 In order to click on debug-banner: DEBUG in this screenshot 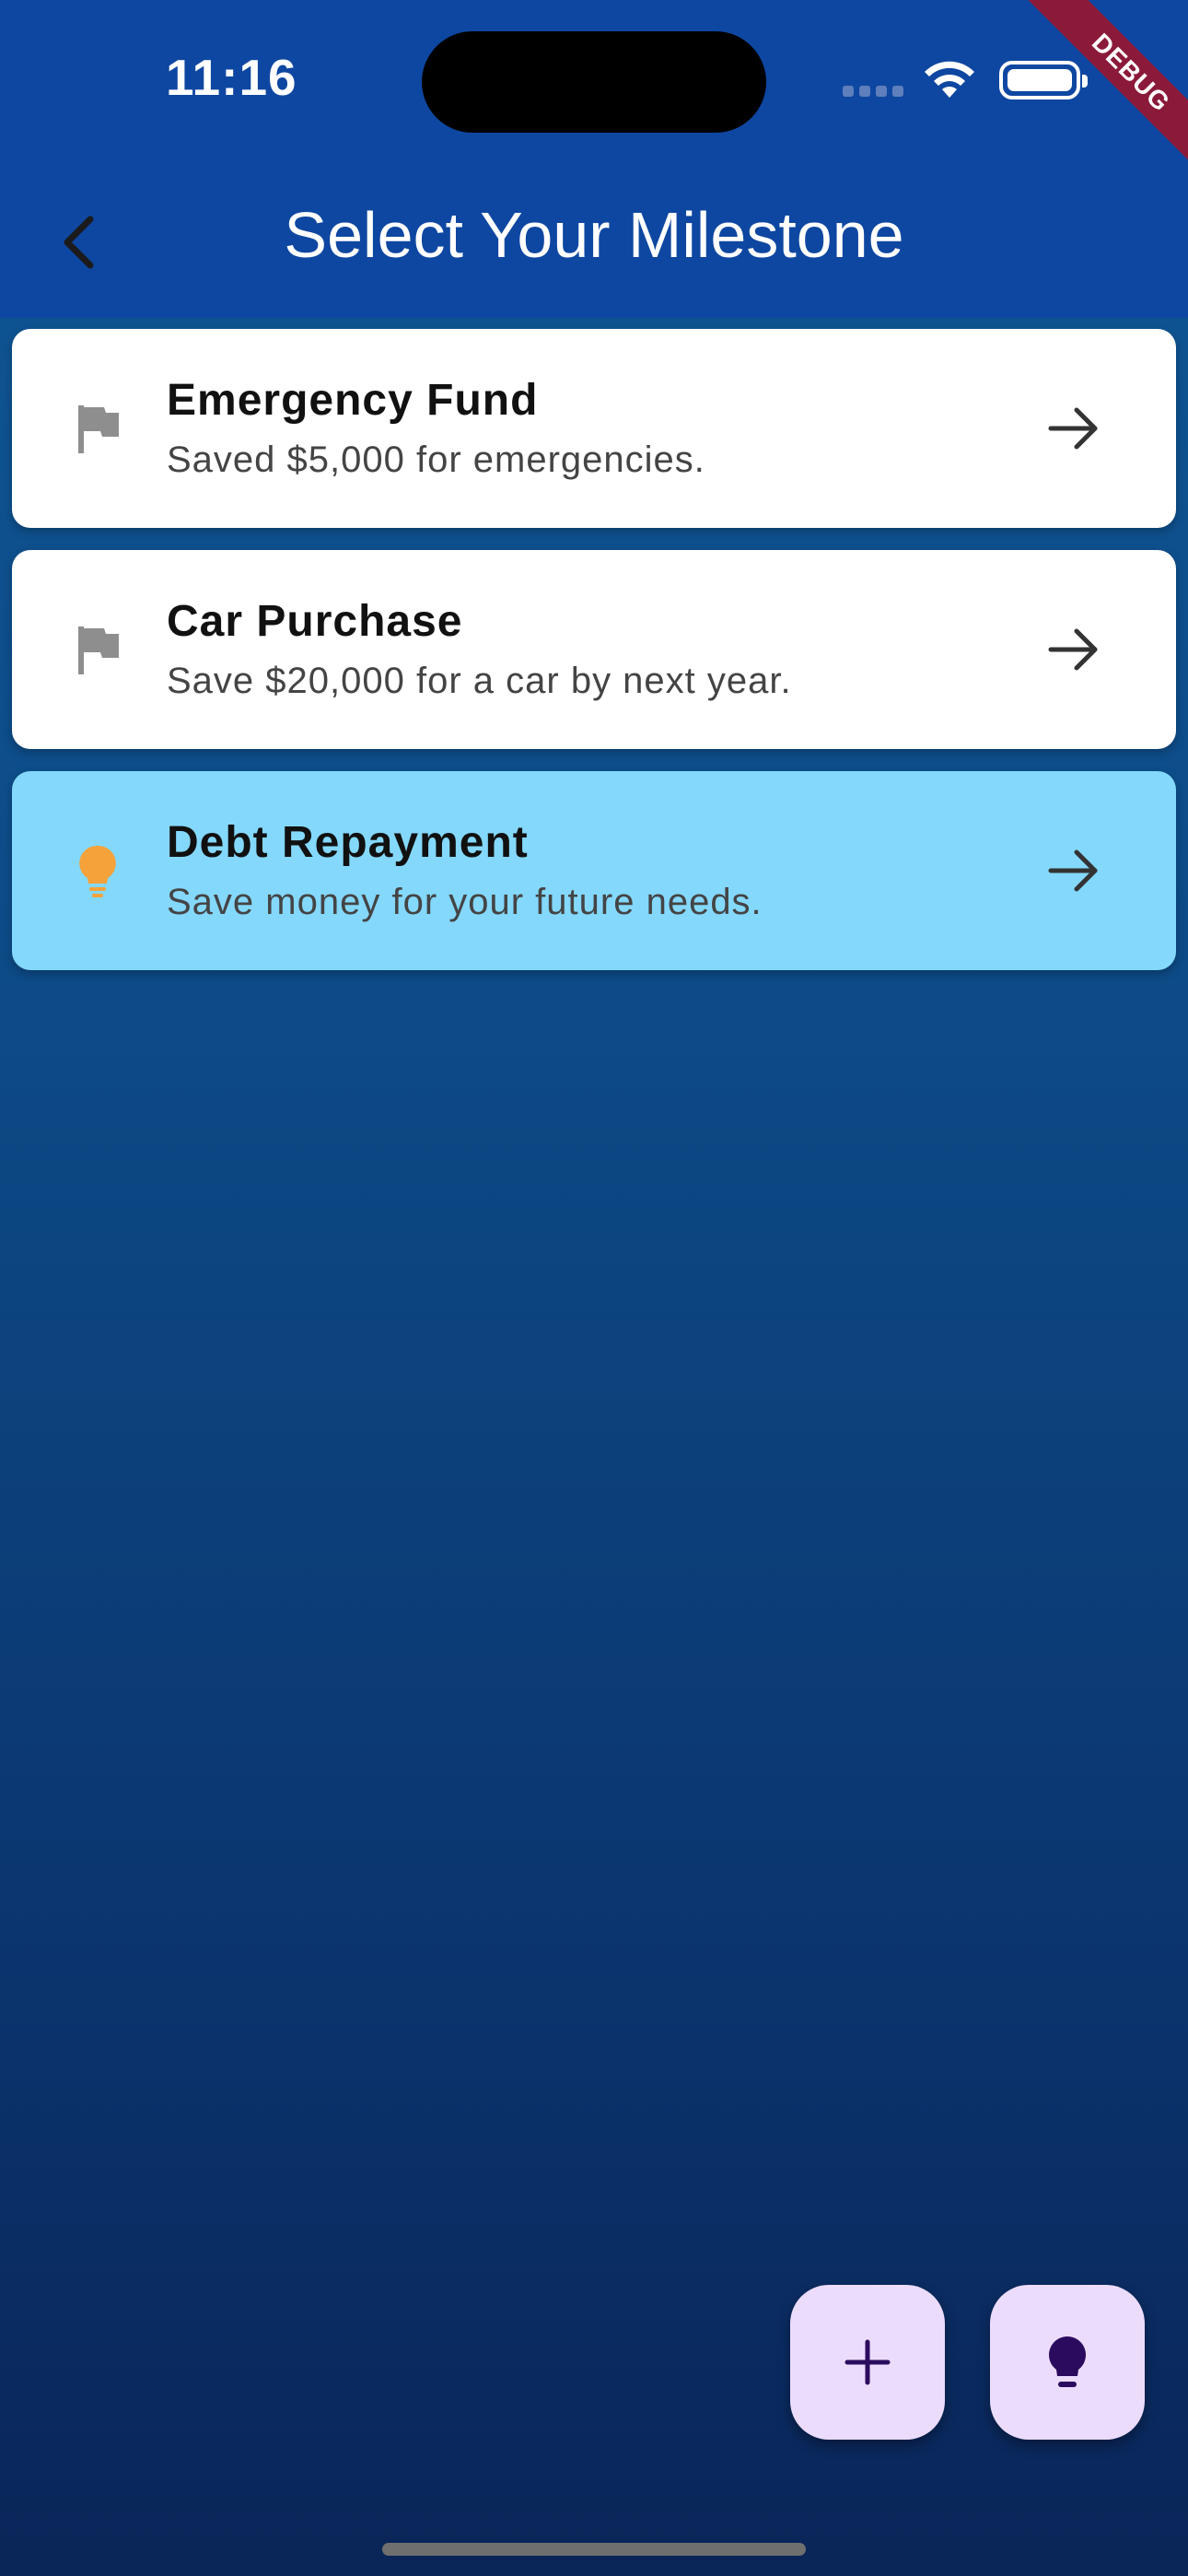, I will do `click(1096, 92)`.